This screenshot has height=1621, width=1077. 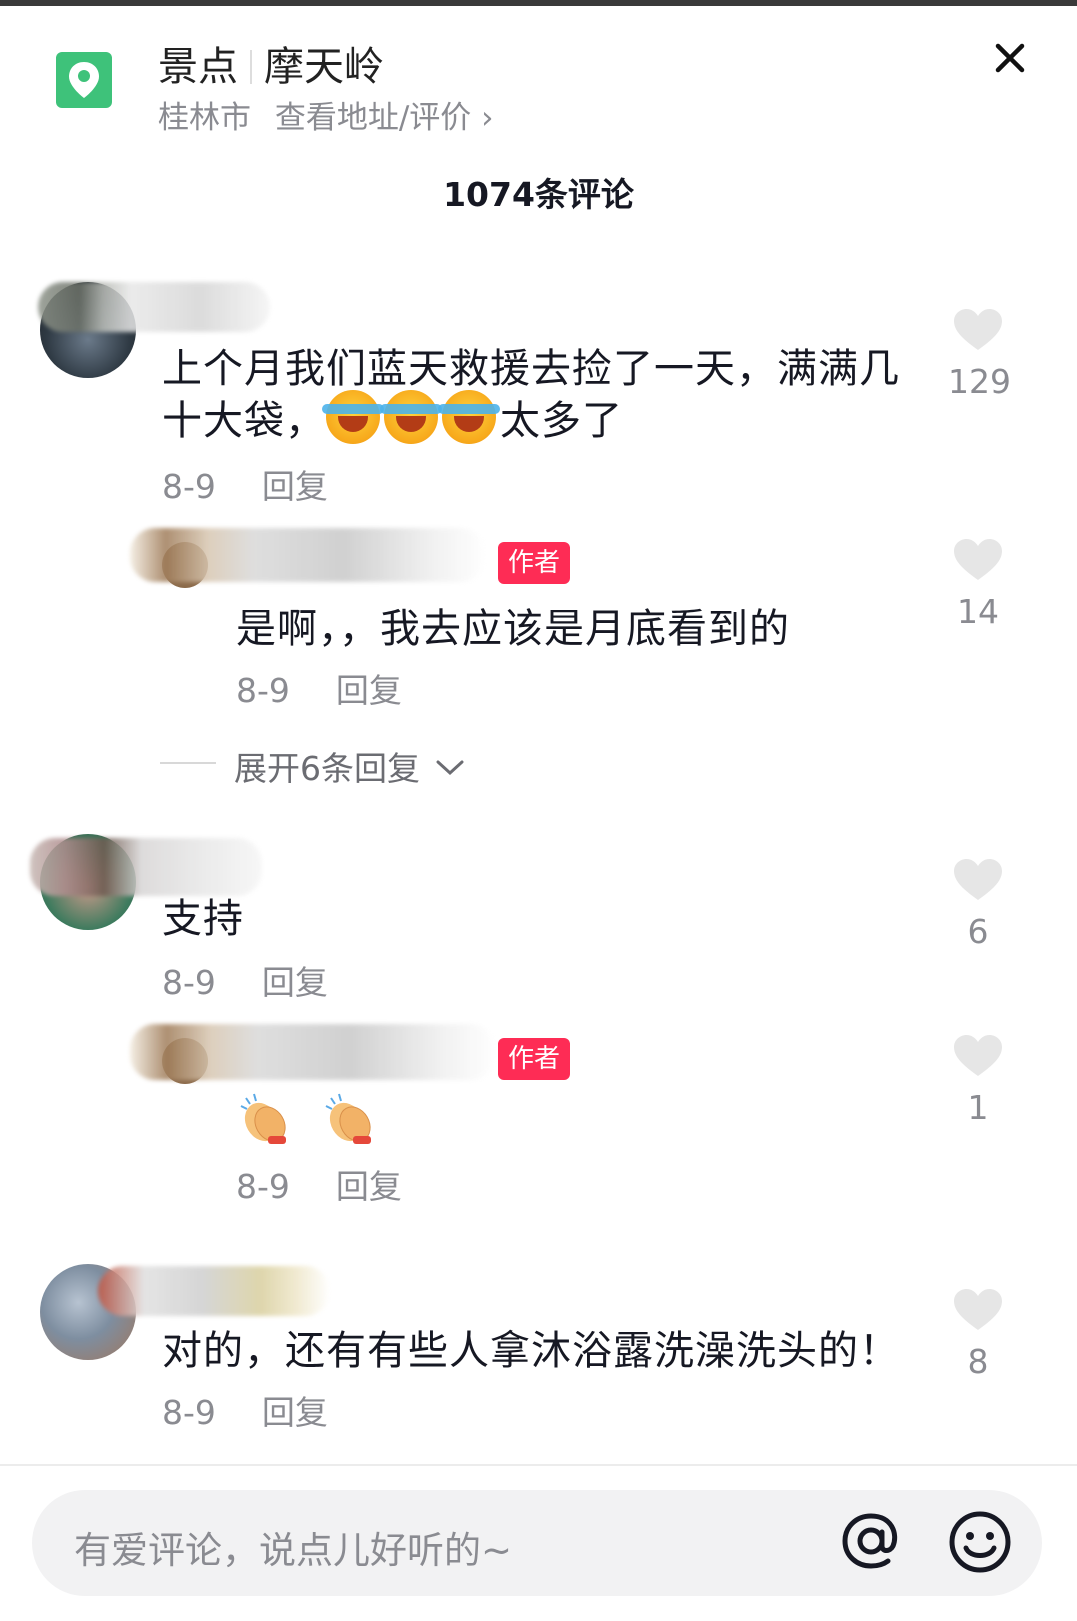 I want to click on like-count: 129, so click(x=979, y=381).